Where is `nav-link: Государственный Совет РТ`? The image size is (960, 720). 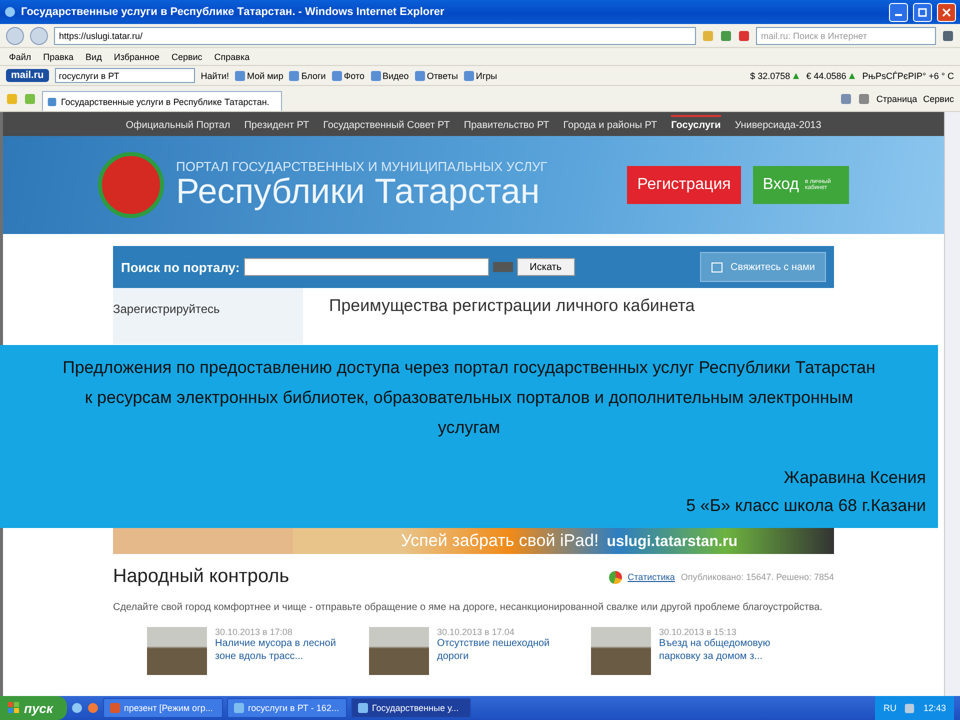
nav-link: Государственный Совет РТ is located at coordinates (386, 124).